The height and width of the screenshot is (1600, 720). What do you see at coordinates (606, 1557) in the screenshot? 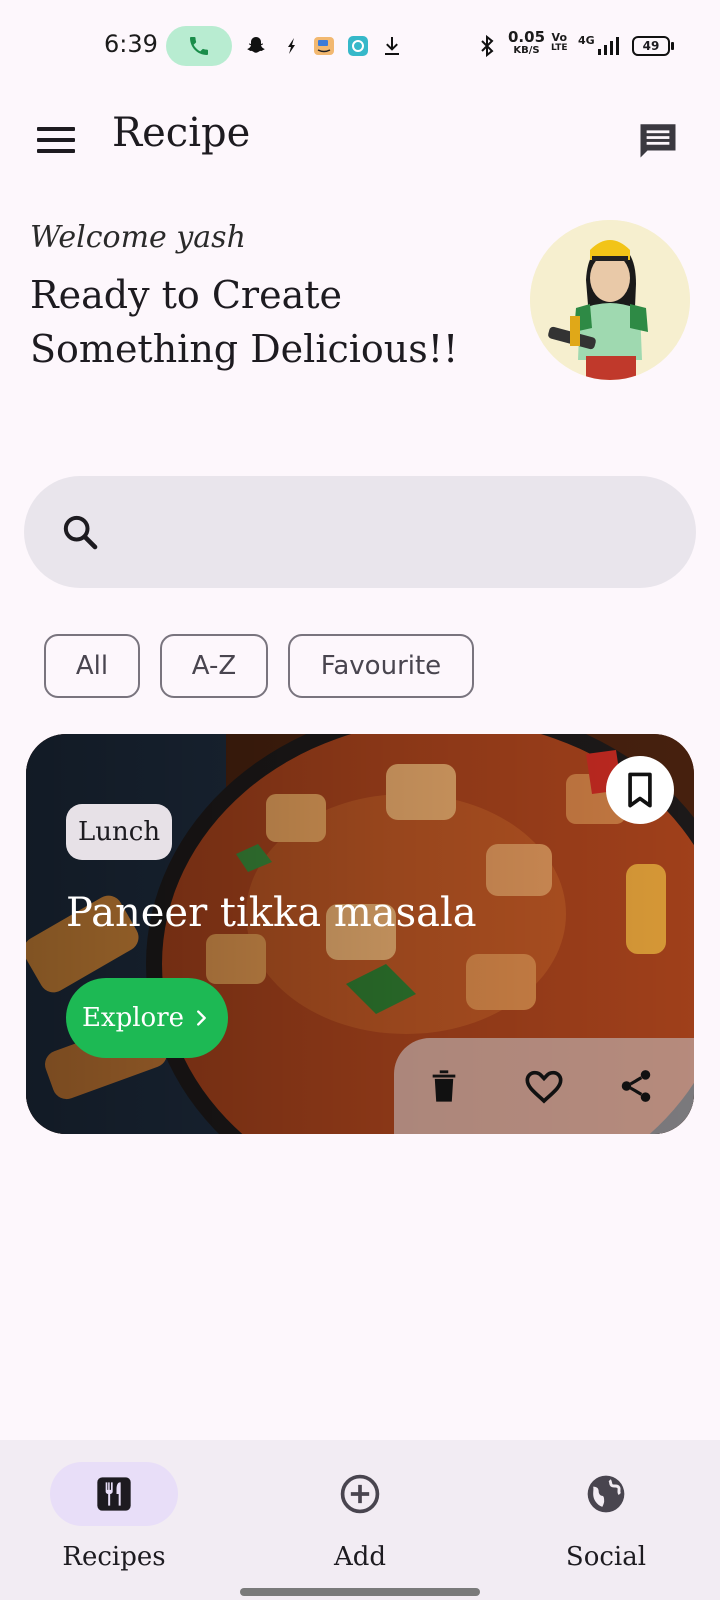
I see `nav-label-social: Social` at bounding box center [606, 1557].